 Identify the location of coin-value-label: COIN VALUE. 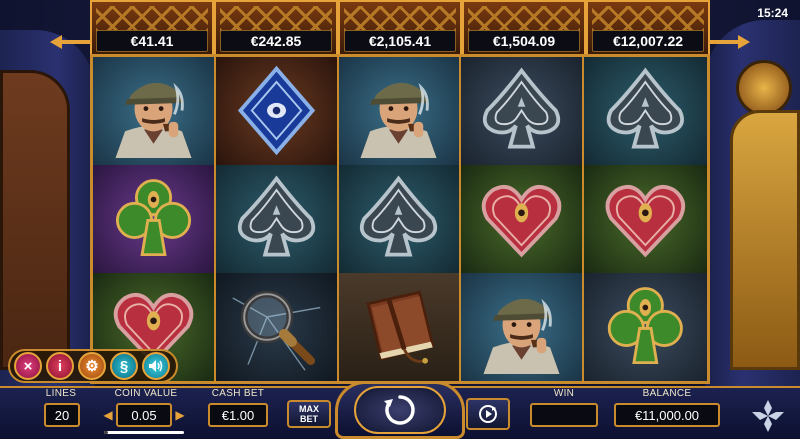
(146, 393).